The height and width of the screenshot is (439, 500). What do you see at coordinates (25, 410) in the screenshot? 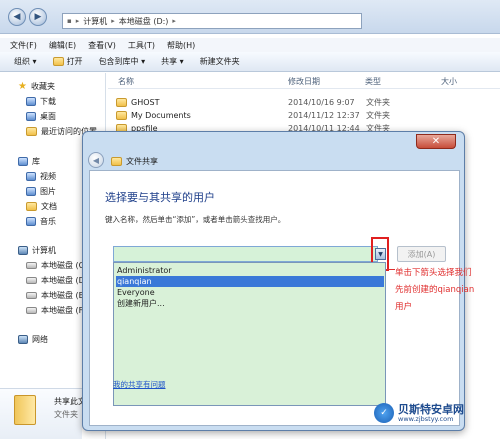
I see `shared-folder-icon` at bounding box center [25, 410].